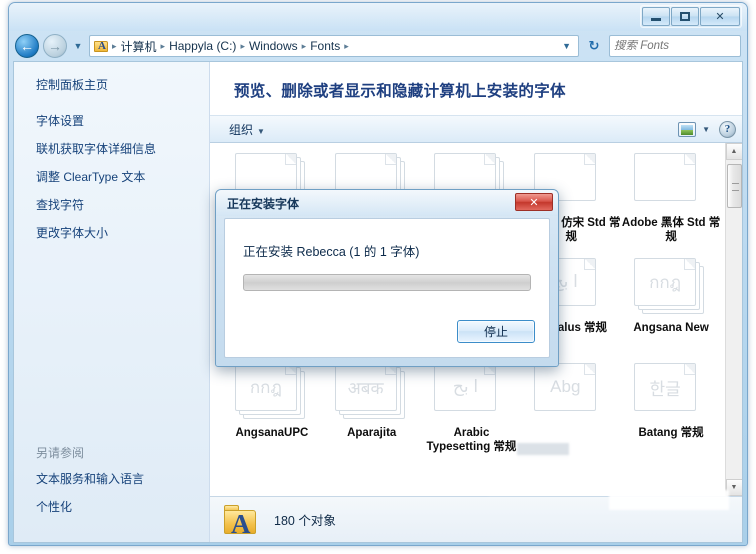 Image resolution: width=756 pixels, height=554 pixels. What do you see at coordinates (122, 121) in the screenshot?
I see `sidebar-item-font-settings: 字体设置` at bounding box center [122, 121].